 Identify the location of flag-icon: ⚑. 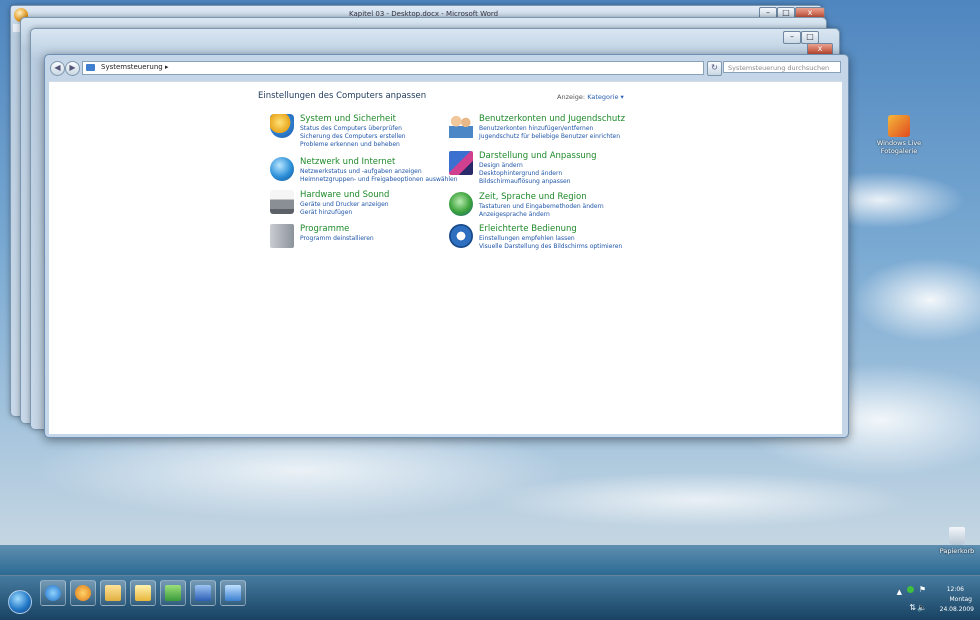
(922, 589).